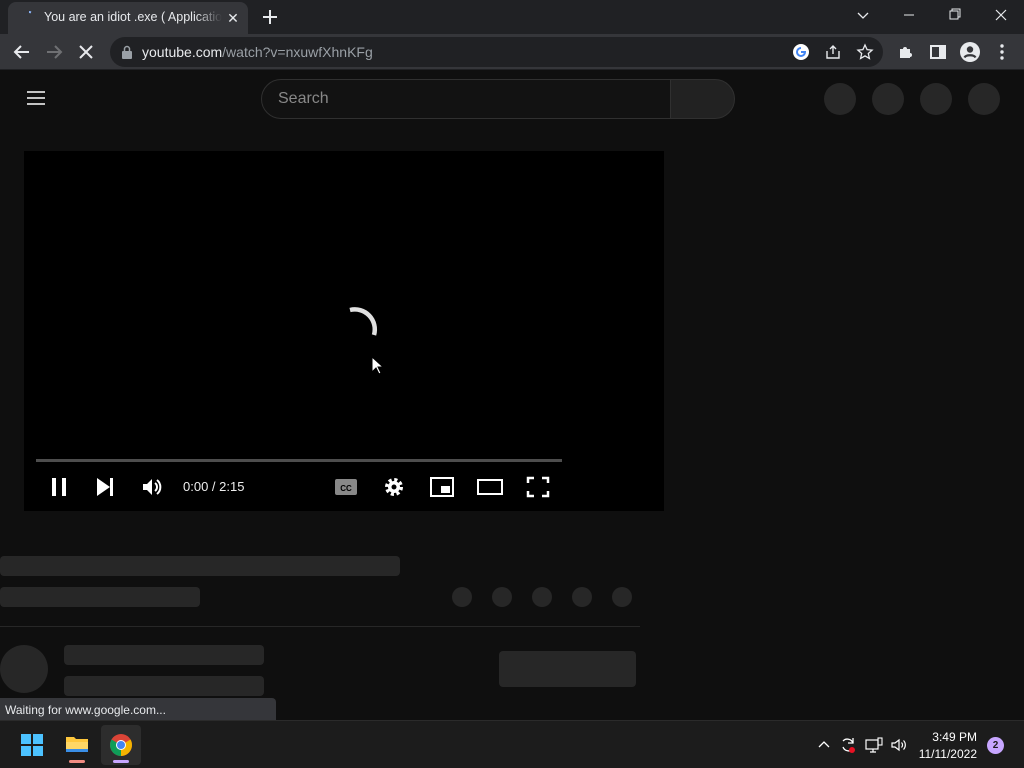 The image size is (1024, 768). Describe the element at coordinates (1002, 52) in the screenshot. I see `menu-kebab-icon` at that location.